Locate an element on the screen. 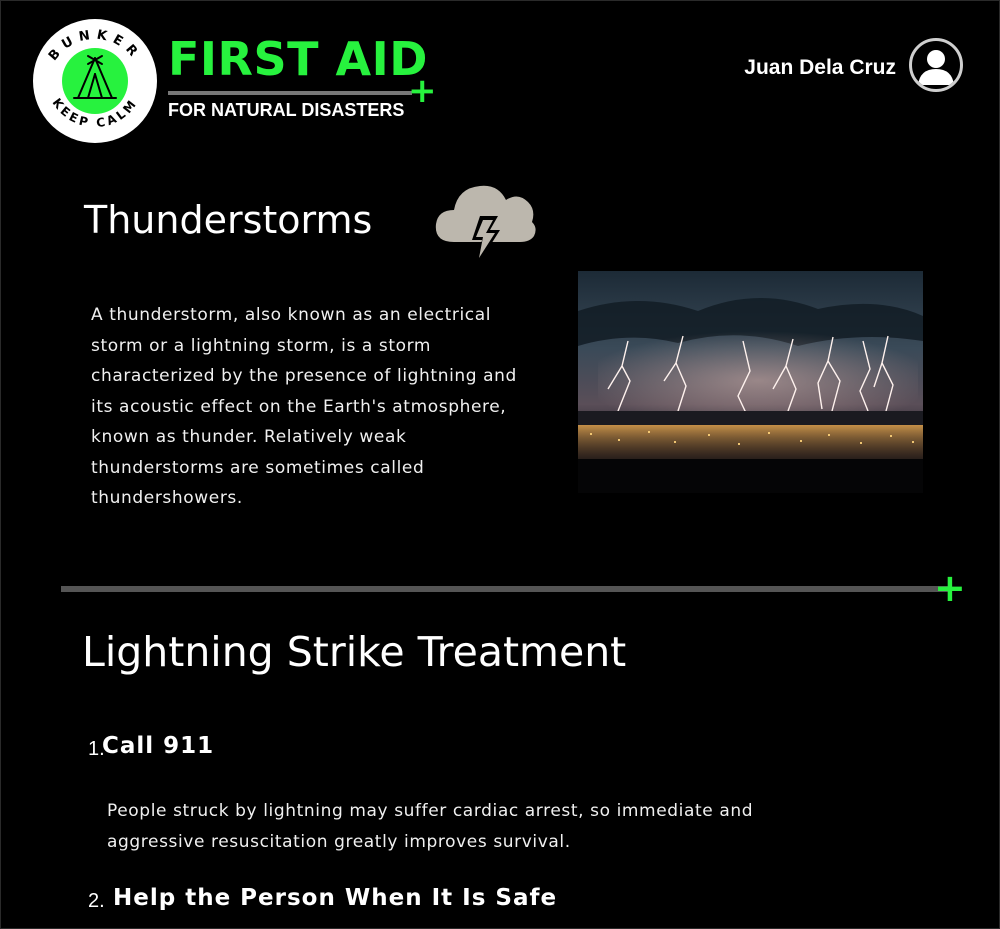 The height and width of the screenshot is (929, 1000). section-divider is located at coordinates (505, 589).